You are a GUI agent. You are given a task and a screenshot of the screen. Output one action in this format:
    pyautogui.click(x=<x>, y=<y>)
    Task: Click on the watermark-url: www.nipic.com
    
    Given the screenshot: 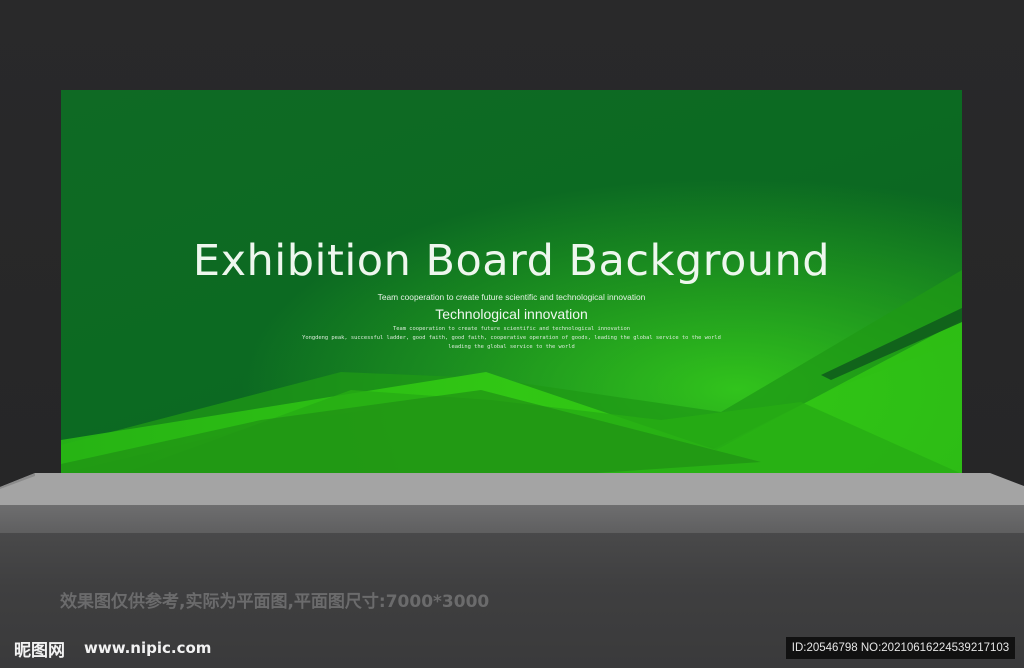 What is the action you would take?
    pyautogui.click(x=148, y=648)
    